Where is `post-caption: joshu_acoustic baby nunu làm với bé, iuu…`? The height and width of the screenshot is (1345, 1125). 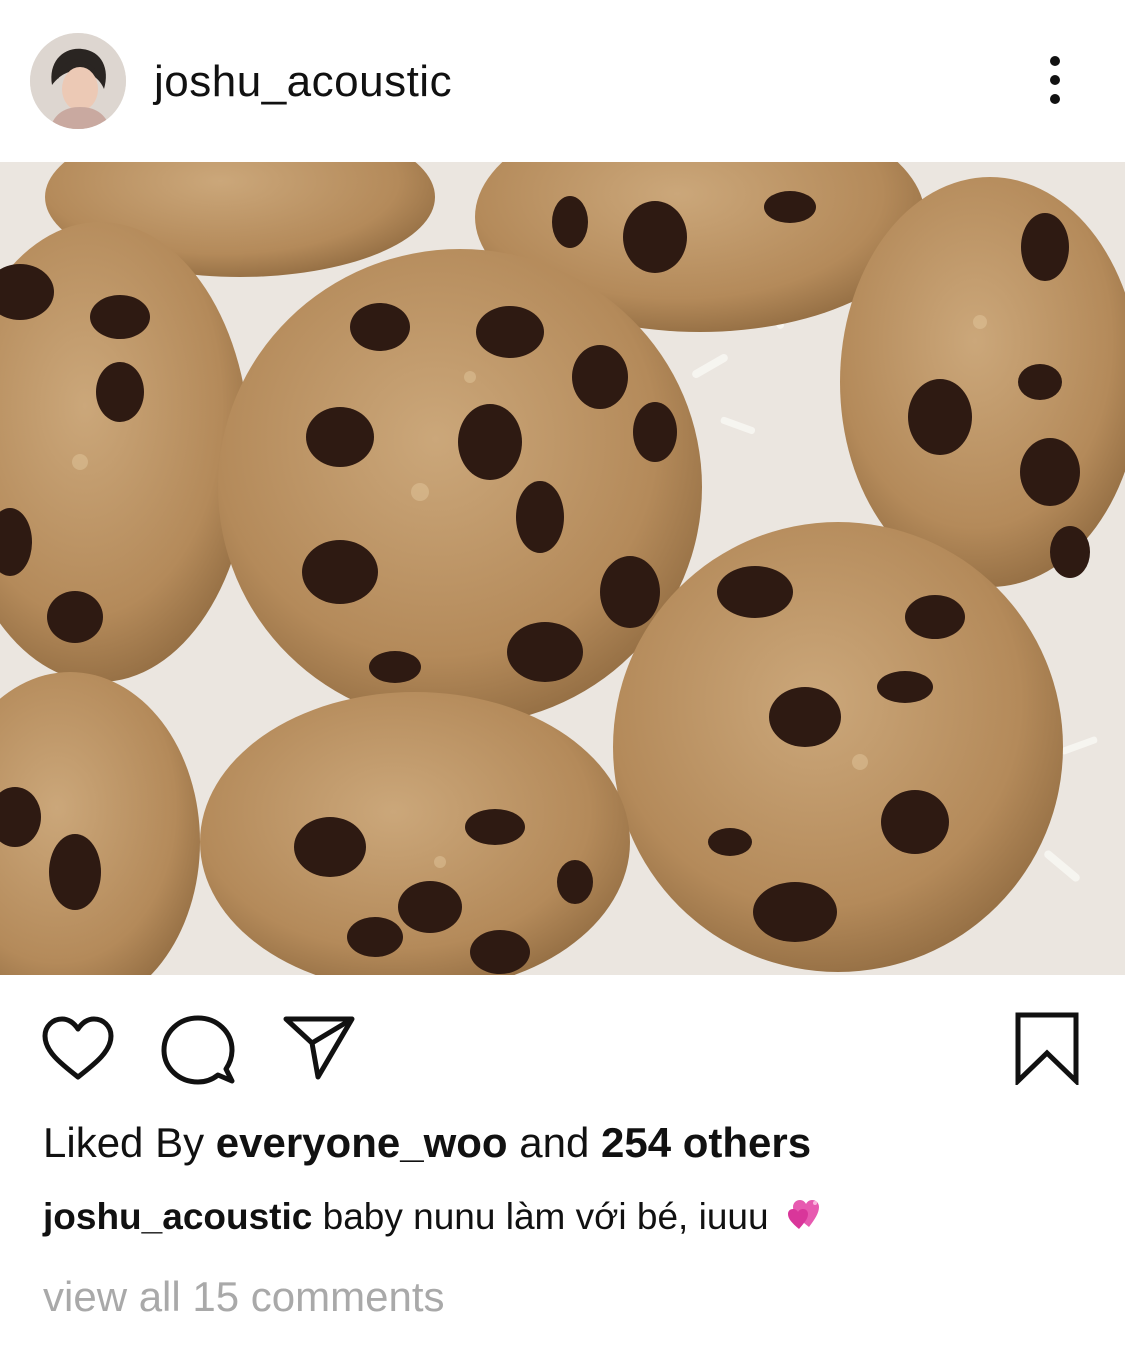 post-caption: joshu_acoustic baby nunu làm với bé, iuu… is located at coordinates (433, 1218).